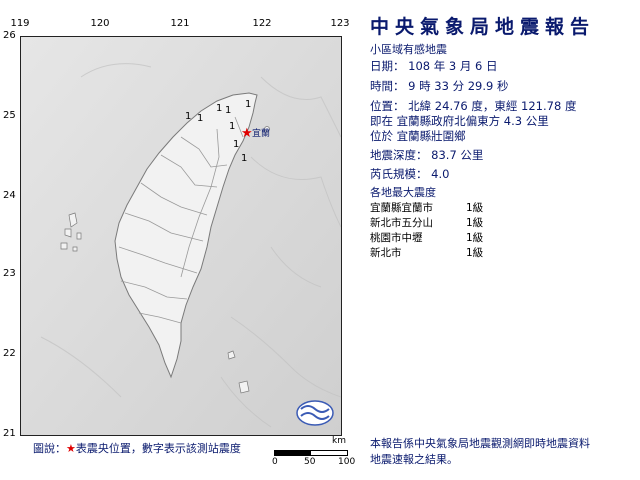 This screenshot has width=640, height=480. I want to click on magnitude-value: 4.0, so click(440, 174).